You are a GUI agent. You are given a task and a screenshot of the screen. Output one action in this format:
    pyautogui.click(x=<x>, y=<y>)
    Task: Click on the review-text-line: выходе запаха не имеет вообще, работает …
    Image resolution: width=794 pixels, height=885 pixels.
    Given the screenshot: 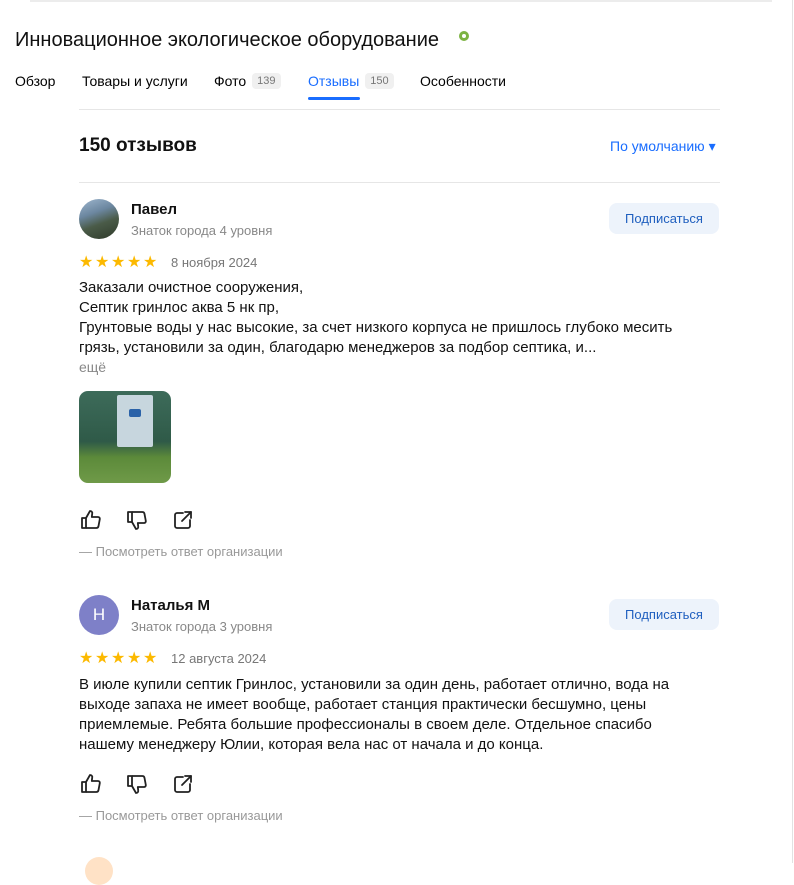 What is the action you would take?
    pyautogui.click(x=363, y=704)
    